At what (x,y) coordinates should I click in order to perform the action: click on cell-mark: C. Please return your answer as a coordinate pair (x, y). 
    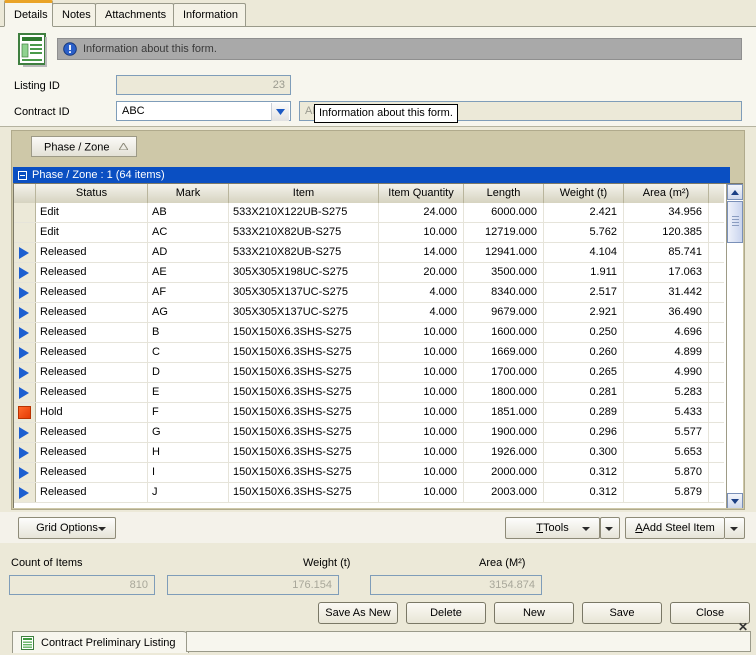
    Looking at the image, I should click on (188, 352).